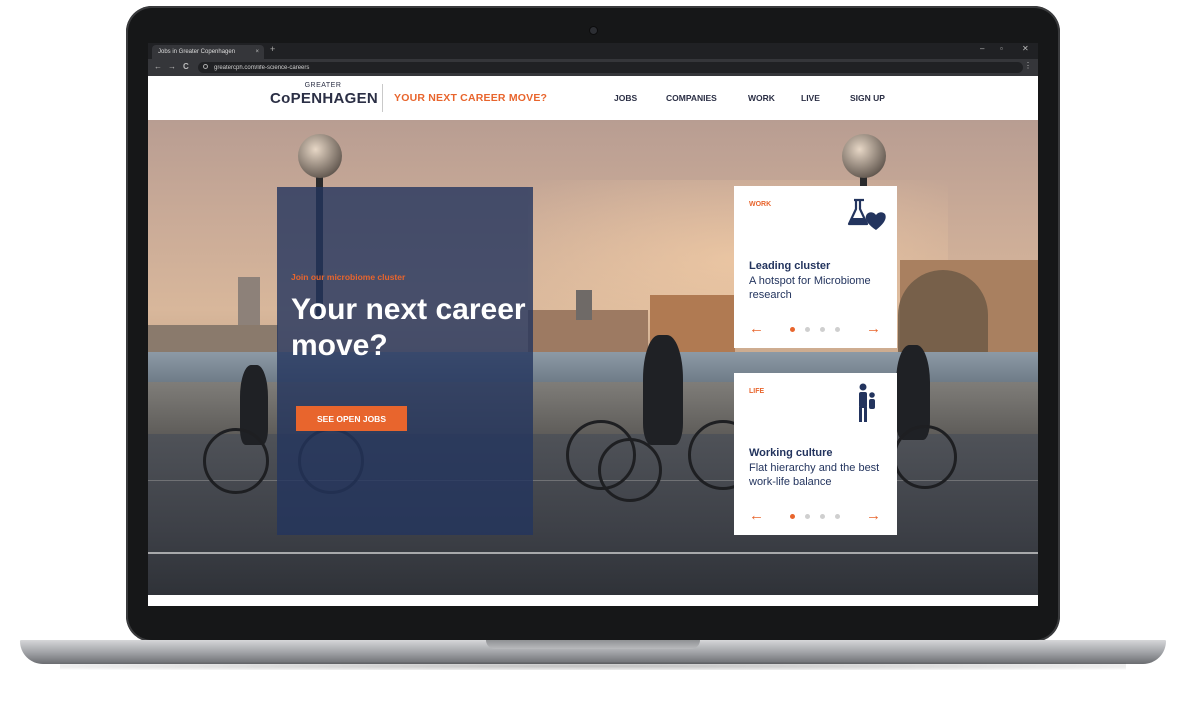 The height and width of the screenshot is (706, 1183). I want to click on browser-tab-bar: Jobs in Greater Copenhagen × + – ▫ ✕, so click(593, 51).